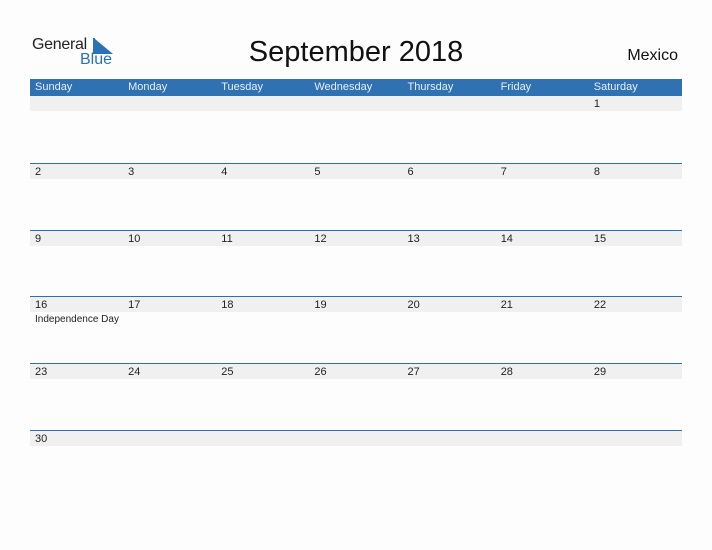  Describe the element at coordinates (635, 264) in the screenshot. I see `day-cell: 15` at that location.